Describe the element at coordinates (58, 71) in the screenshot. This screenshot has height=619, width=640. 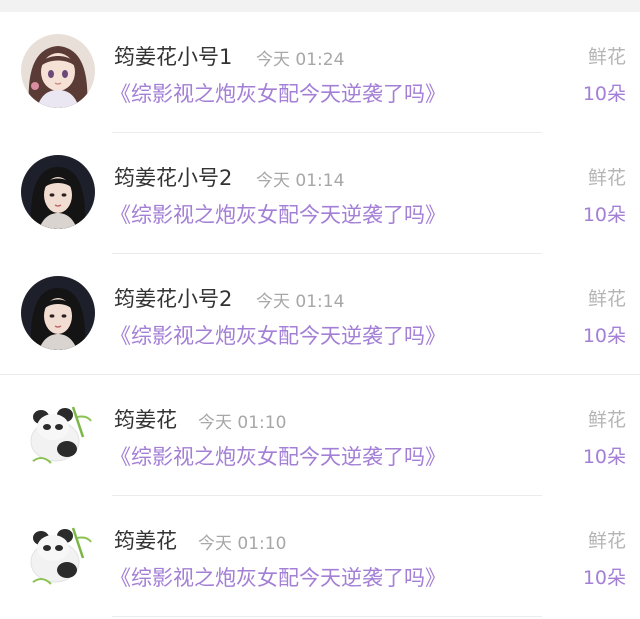
I see `anime-girl-avatar` at that location.